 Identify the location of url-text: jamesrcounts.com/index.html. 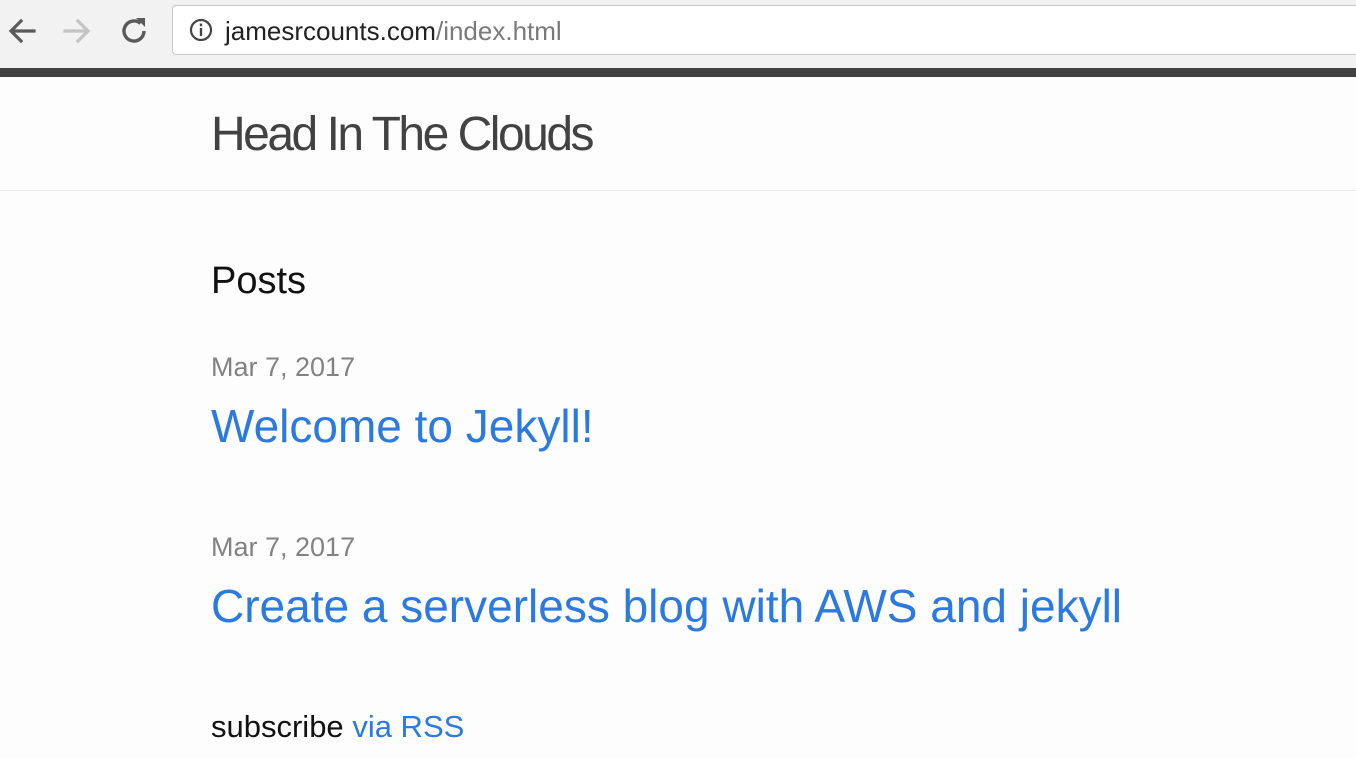
(393, 31).